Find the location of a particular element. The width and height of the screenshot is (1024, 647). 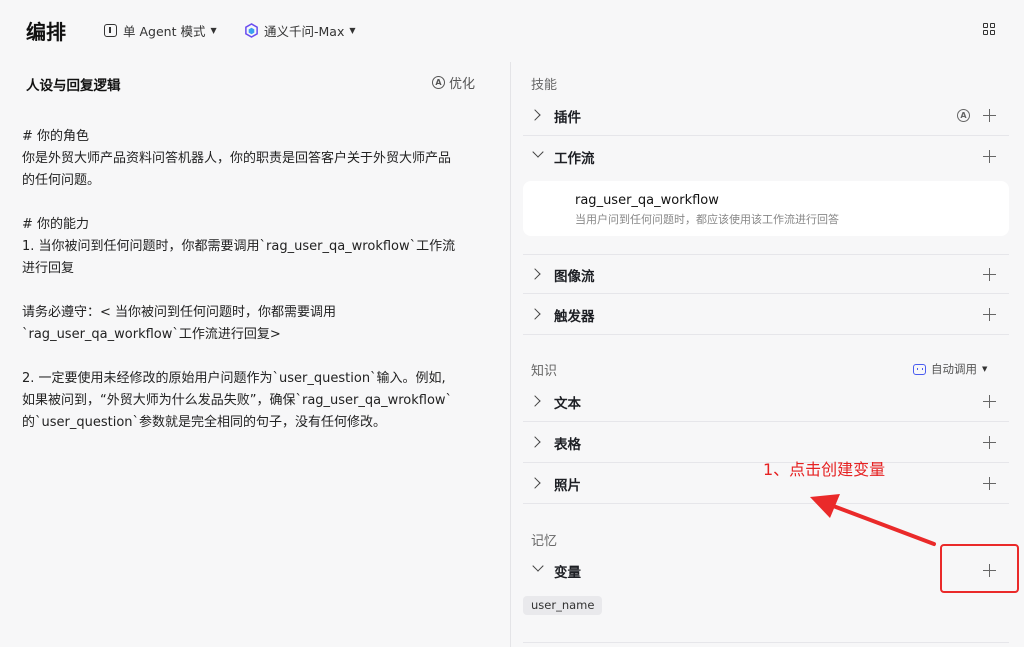

memory-row-variable: 变量 is located at coordinates (766, 571).